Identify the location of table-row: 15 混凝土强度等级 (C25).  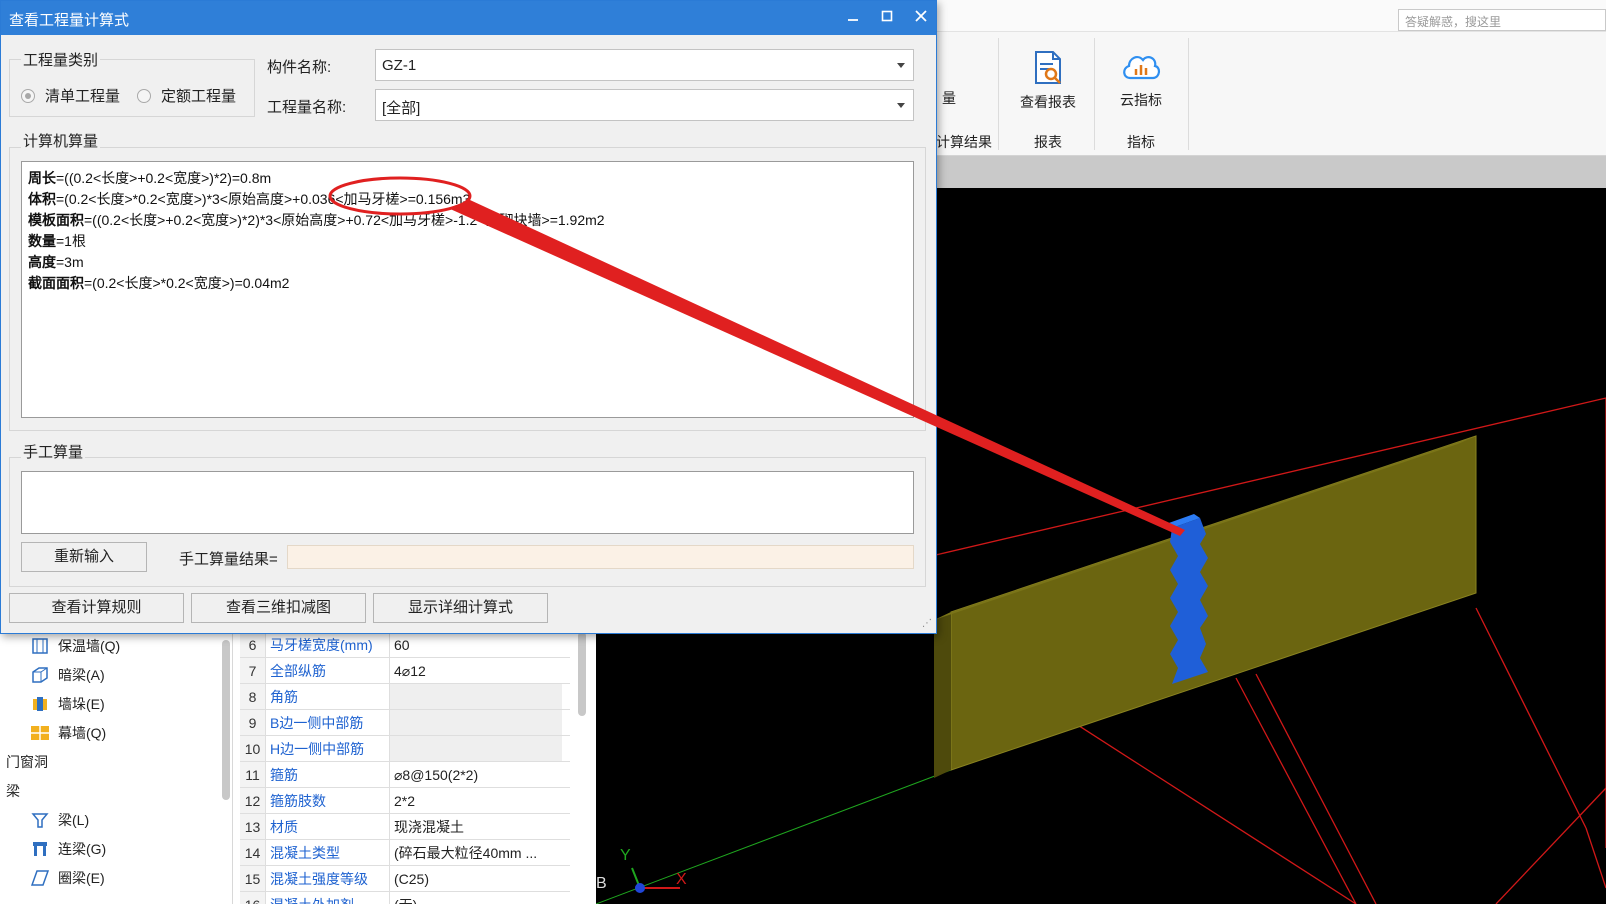
(405, 879).